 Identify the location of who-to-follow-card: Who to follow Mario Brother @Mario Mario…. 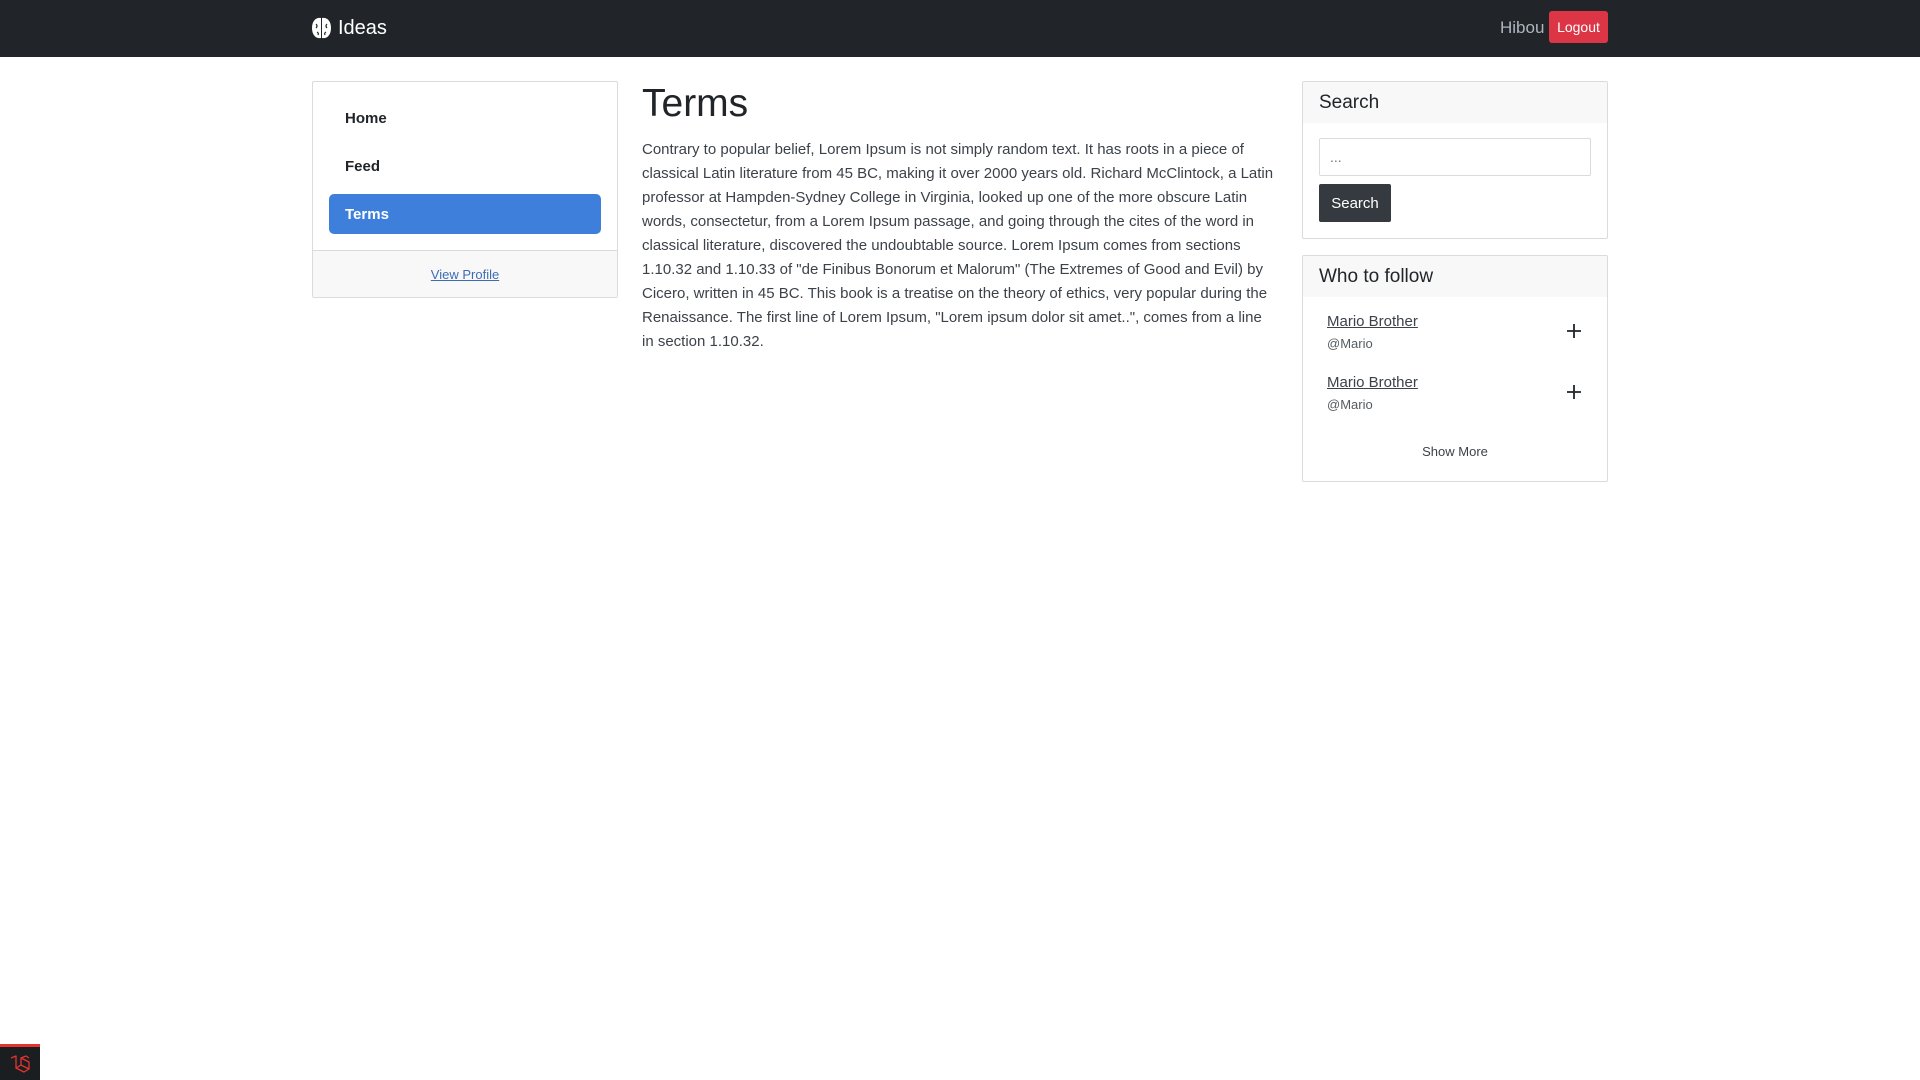
(1455, 368).